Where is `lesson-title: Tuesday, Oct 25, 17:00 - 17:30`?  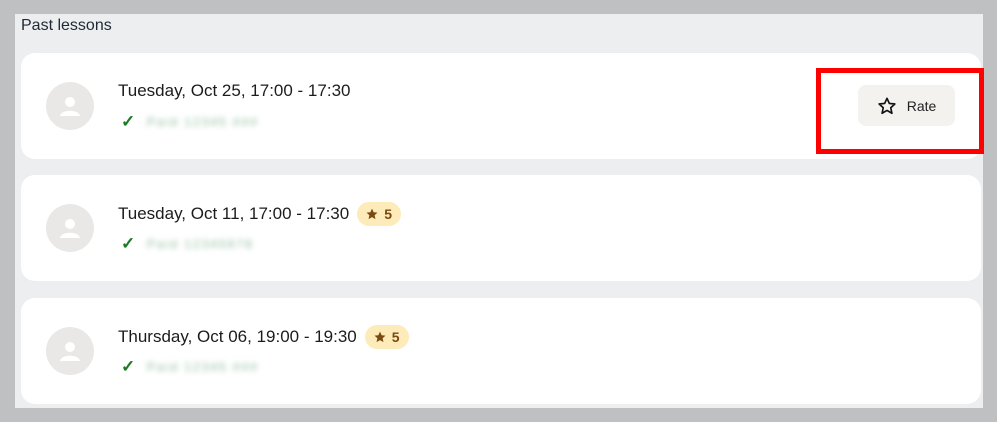 lesson-title: Tuesday, Oct 25, 17:00 - 17:30 is located at coordinates (234, 91).